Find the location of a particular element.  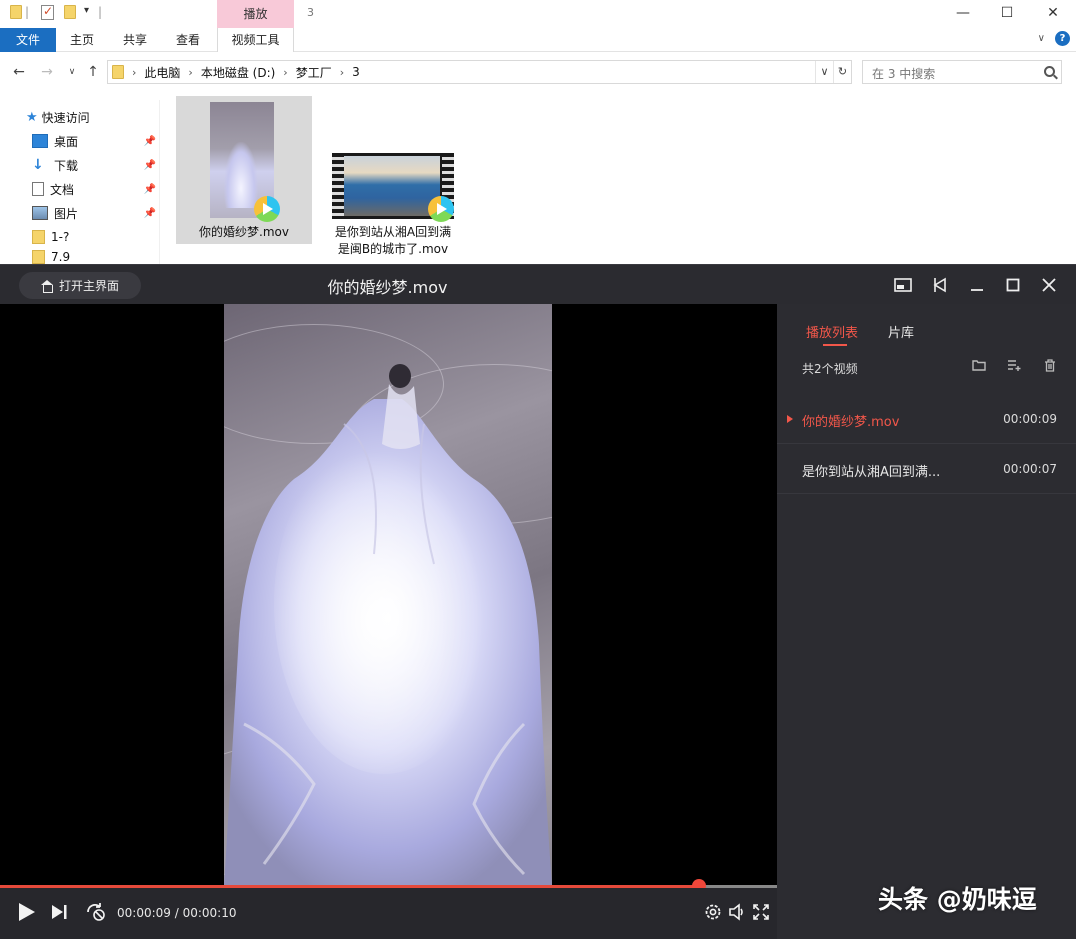

breadcrumb-local-disk: 本地磁盘 (D:) is located at coordinates (238, 72).